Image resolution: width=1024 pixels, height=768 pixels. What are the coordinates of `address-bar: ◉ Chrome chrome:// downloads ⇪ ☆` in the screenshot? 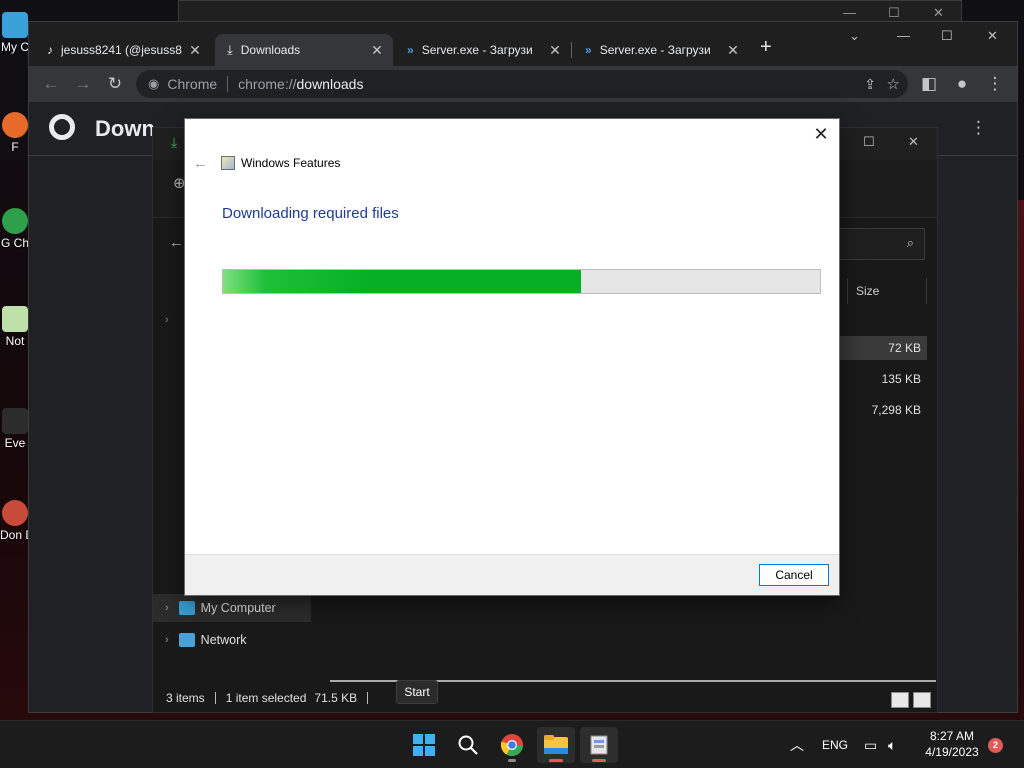 It's located at (522, 84).